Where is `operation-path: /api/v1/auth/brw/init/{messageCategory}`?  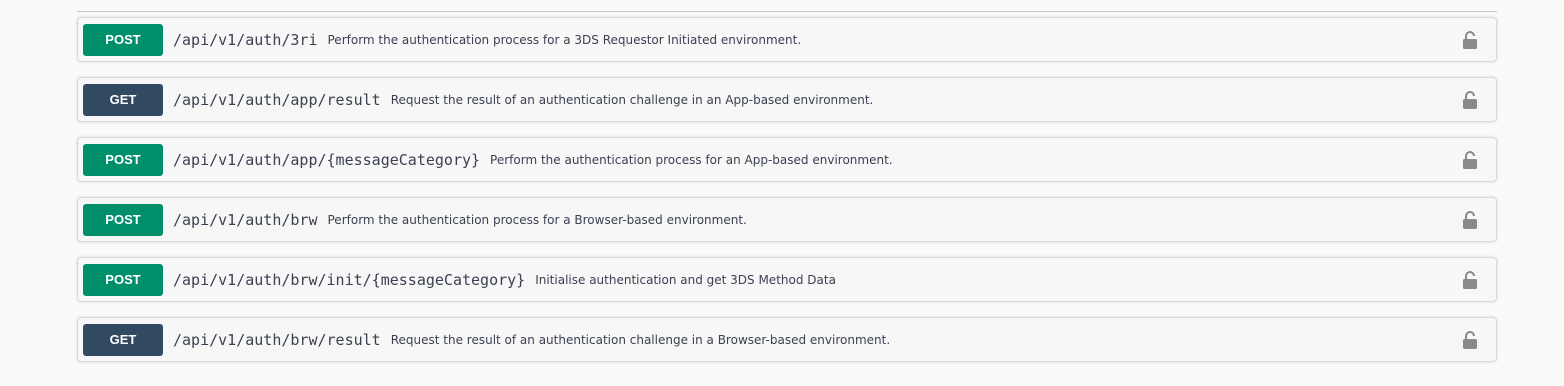
operation-path: /api/v1/auth/brw/init/{messageCategory} is located at coordinates (349, 279).